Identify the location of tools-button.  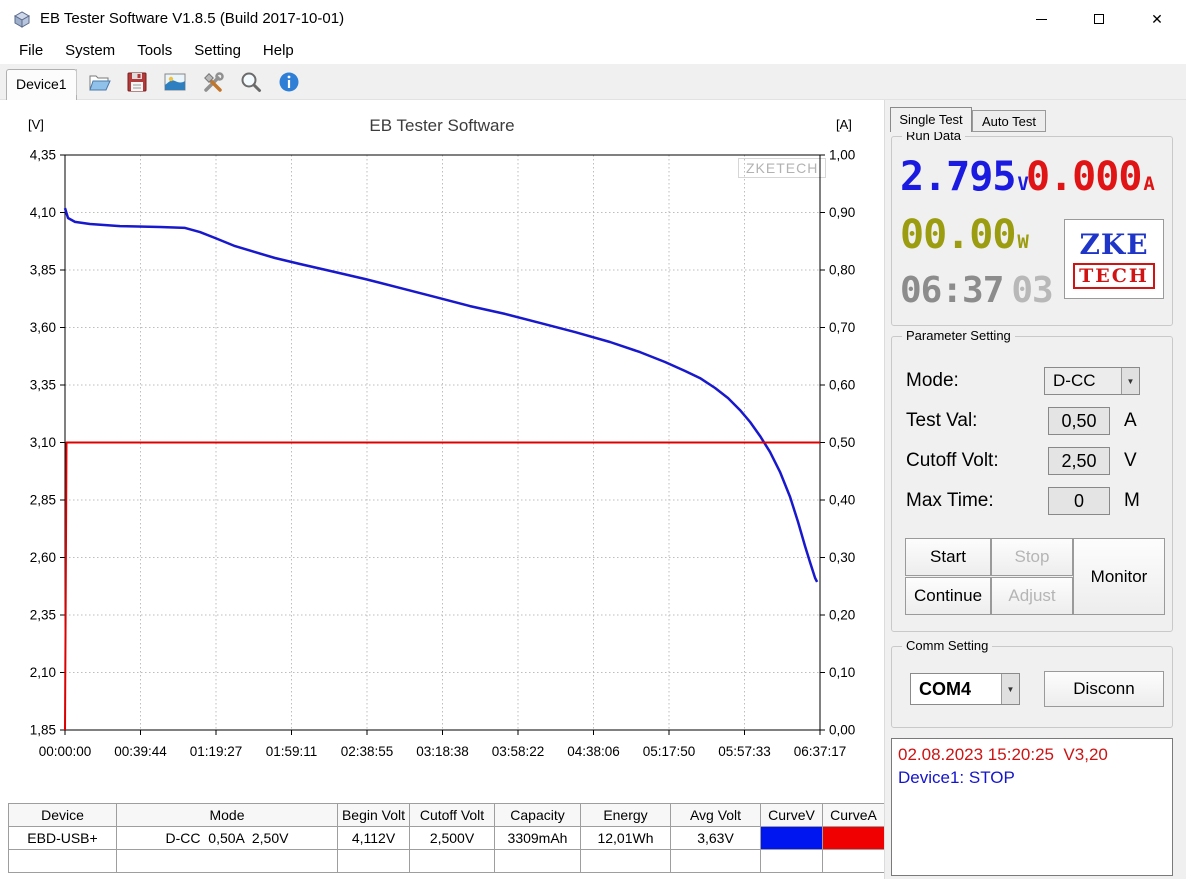
(213, 82).